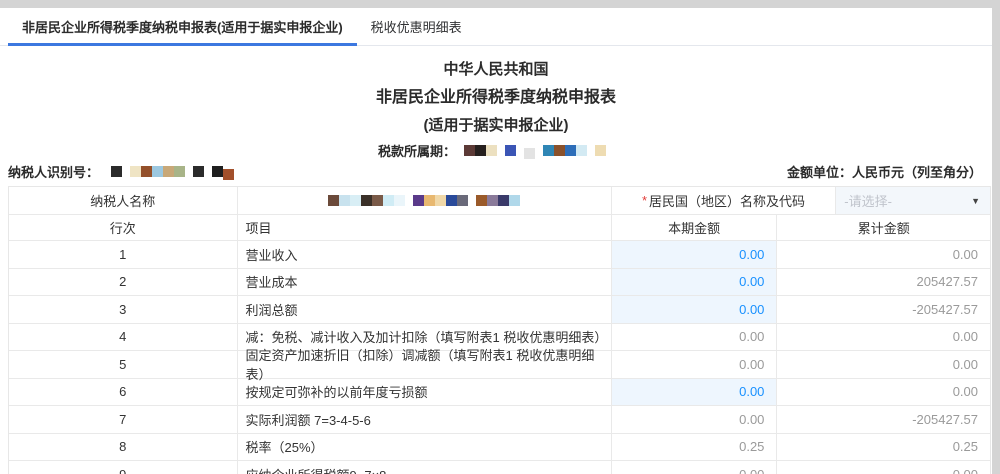 This screenshot has width=1000, height=474. What do you see at coordinates (975, 200) in the screenshot?
I see `chevron-down-icon: ▼` at bounding box center [975, 200].